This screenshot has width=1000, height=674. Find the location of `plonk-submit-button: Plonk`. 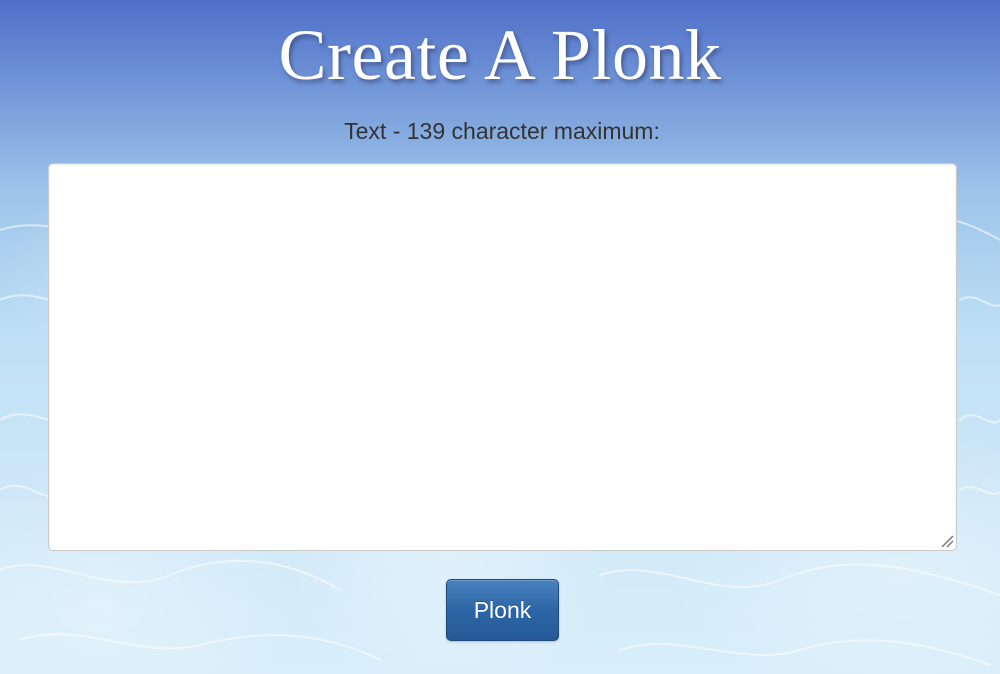

plonk-submit-button: Plonk is located at coordinates (502, 610).